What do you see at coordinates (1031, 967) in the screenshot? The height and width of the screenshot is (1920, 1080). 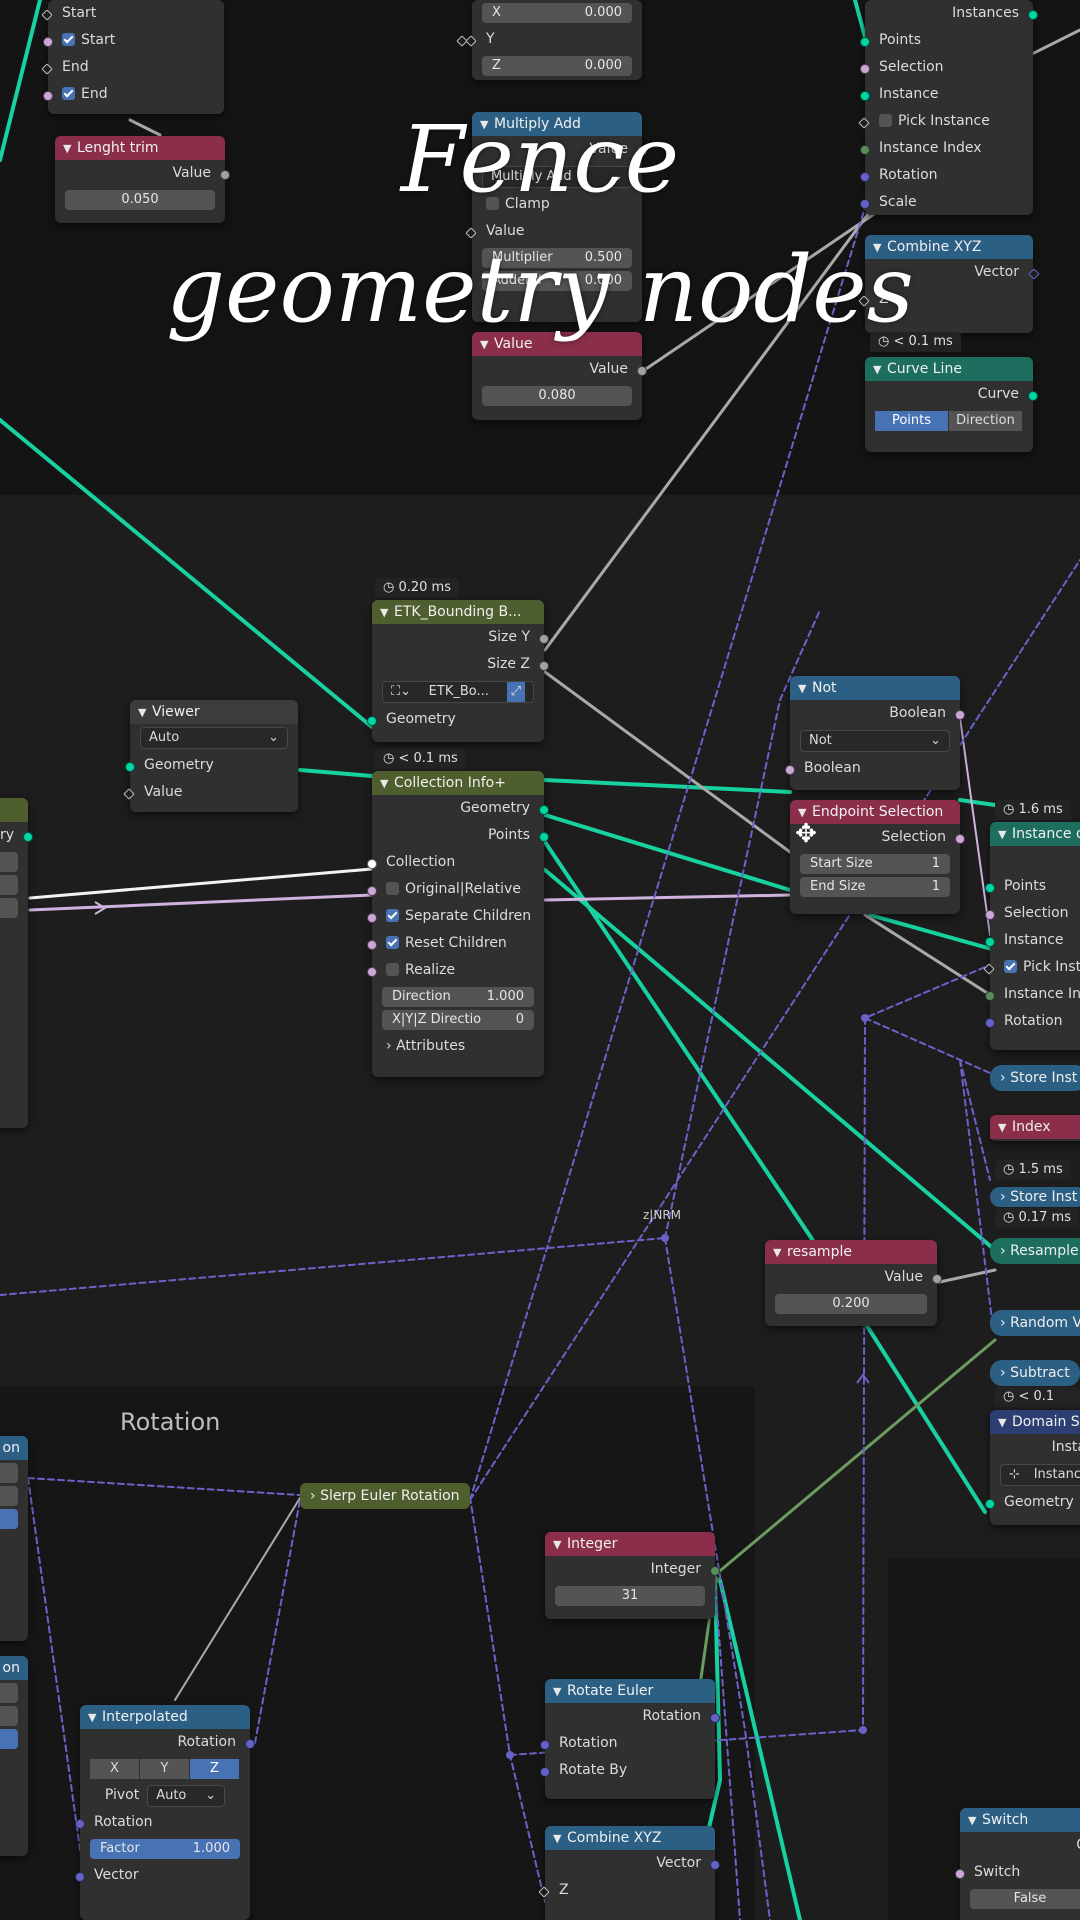 I see `checkbox-row: Pick Instan` at bounding box center [1031, 967].